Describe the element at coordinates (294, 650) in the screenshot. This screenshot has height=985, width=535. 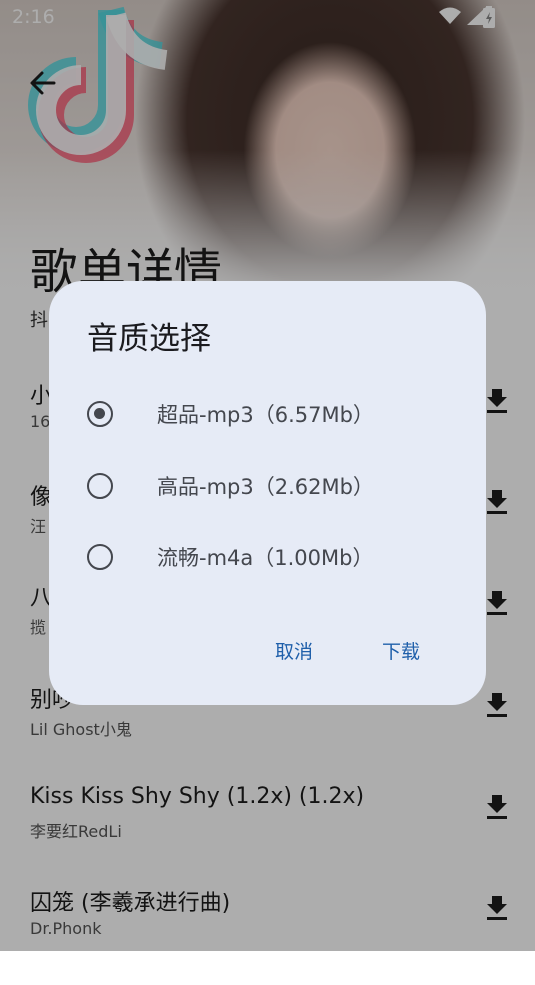
I see `cancel-button: 取消` at that location.